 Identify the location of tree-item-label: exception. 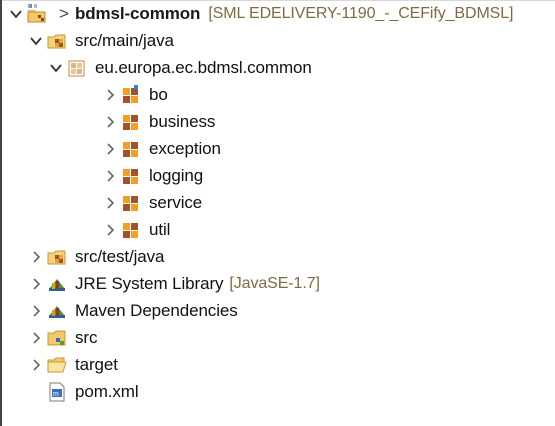
(185, 148).